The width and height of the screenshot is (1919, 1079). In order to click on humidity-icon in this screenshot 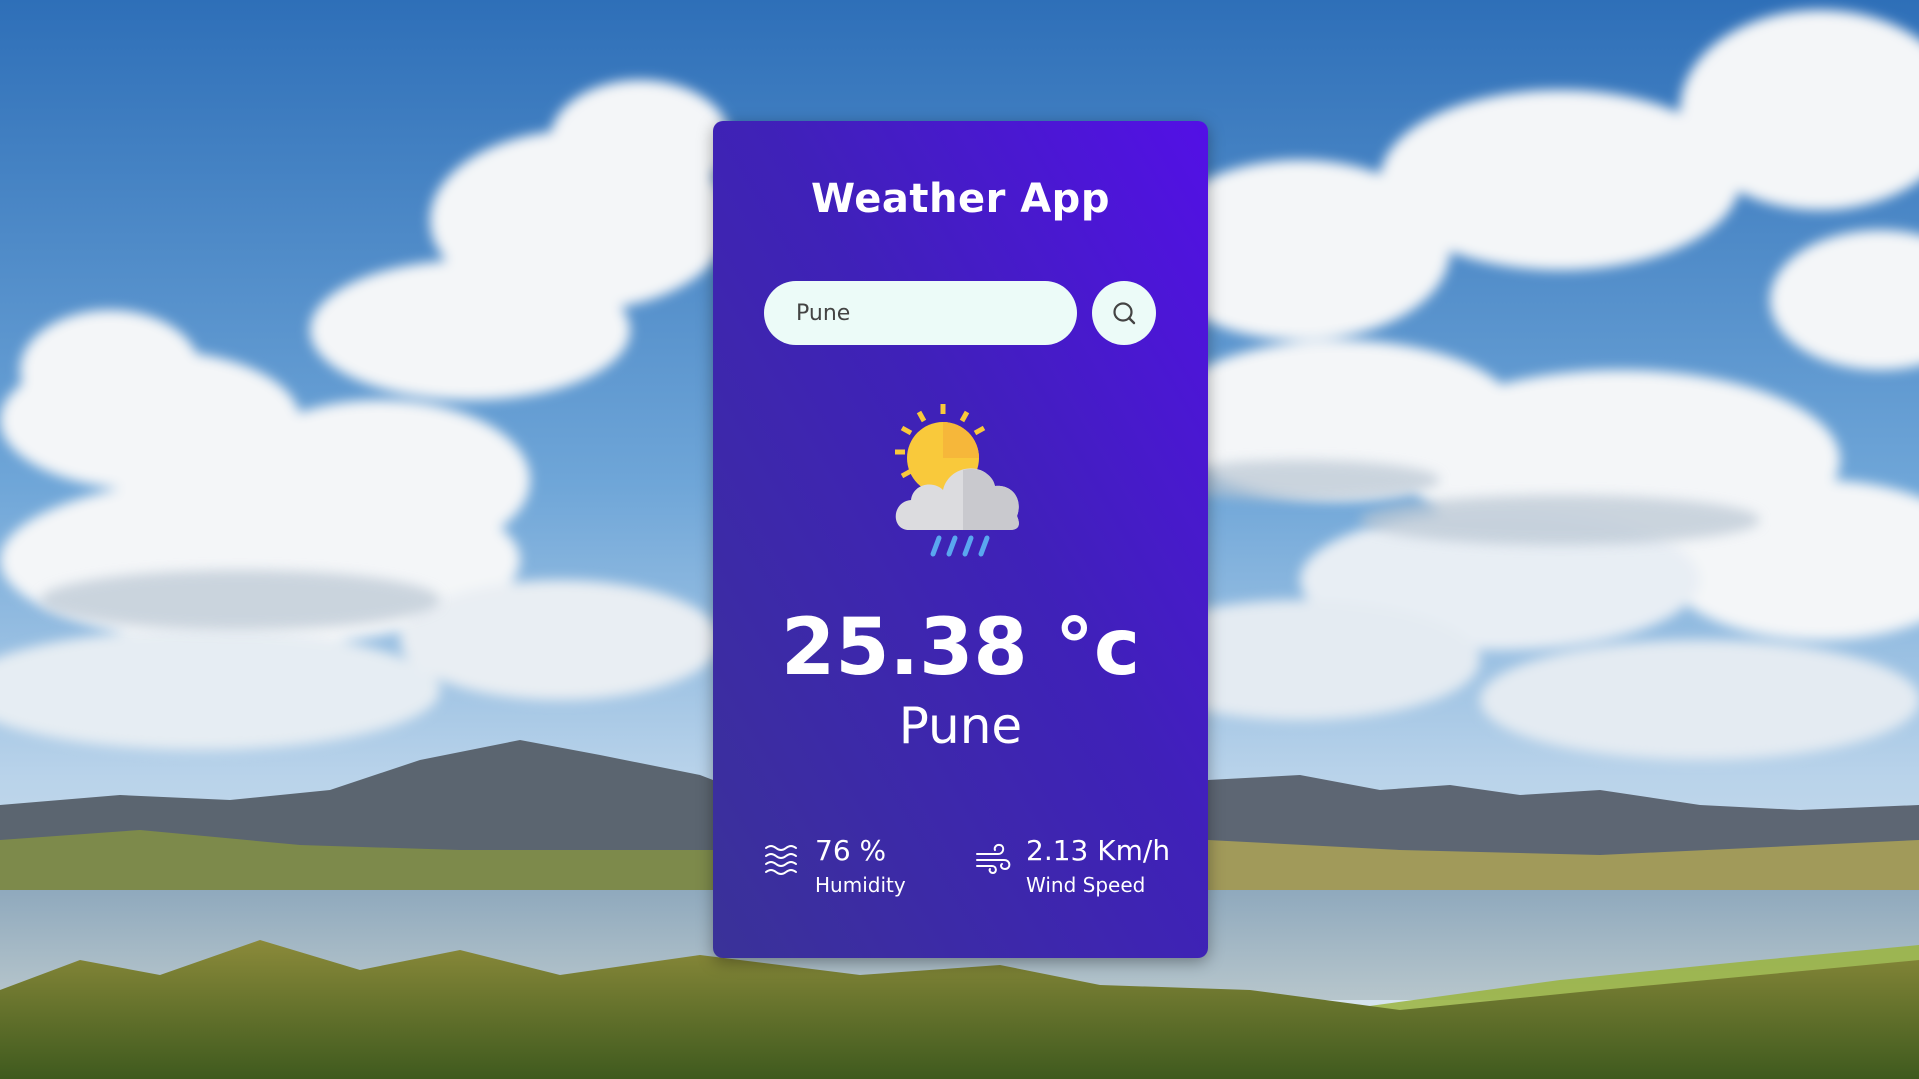, I will do `click(781, 860)`.